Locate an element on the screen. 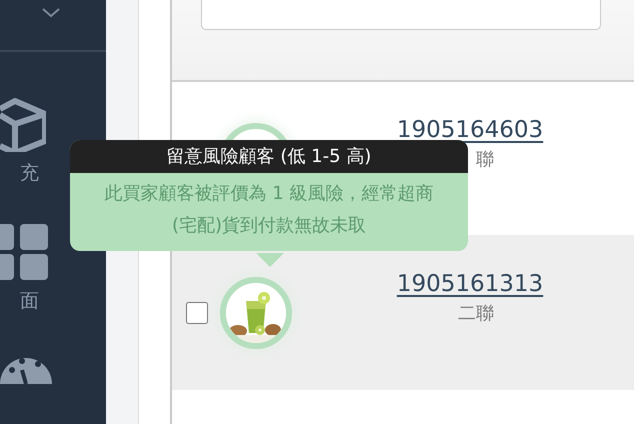 The height and width of the screenshot is (424, 634). sidebar-label: 面 is located at coordinates (29, 301).